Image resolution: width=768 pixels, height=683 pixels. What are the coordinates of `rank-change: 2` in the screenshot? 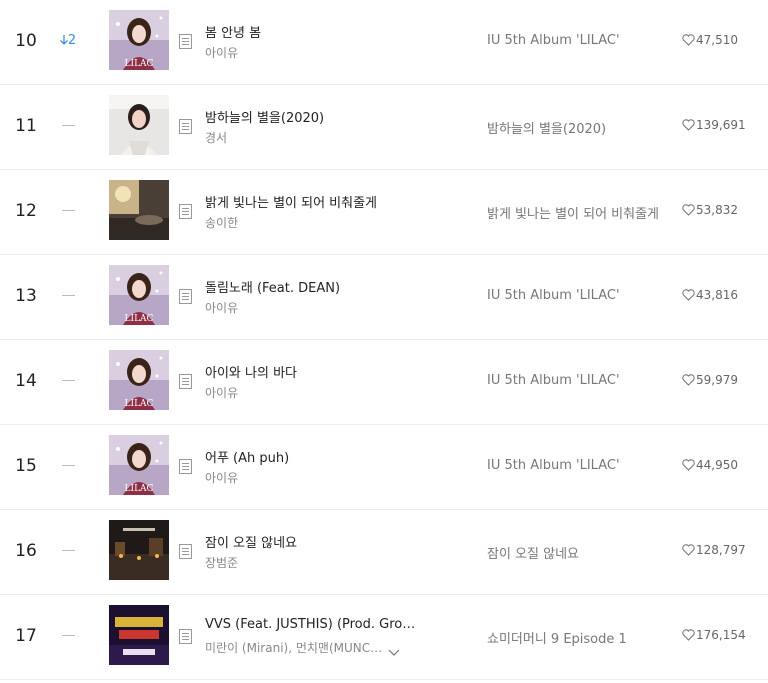 It's located at (68, 40).